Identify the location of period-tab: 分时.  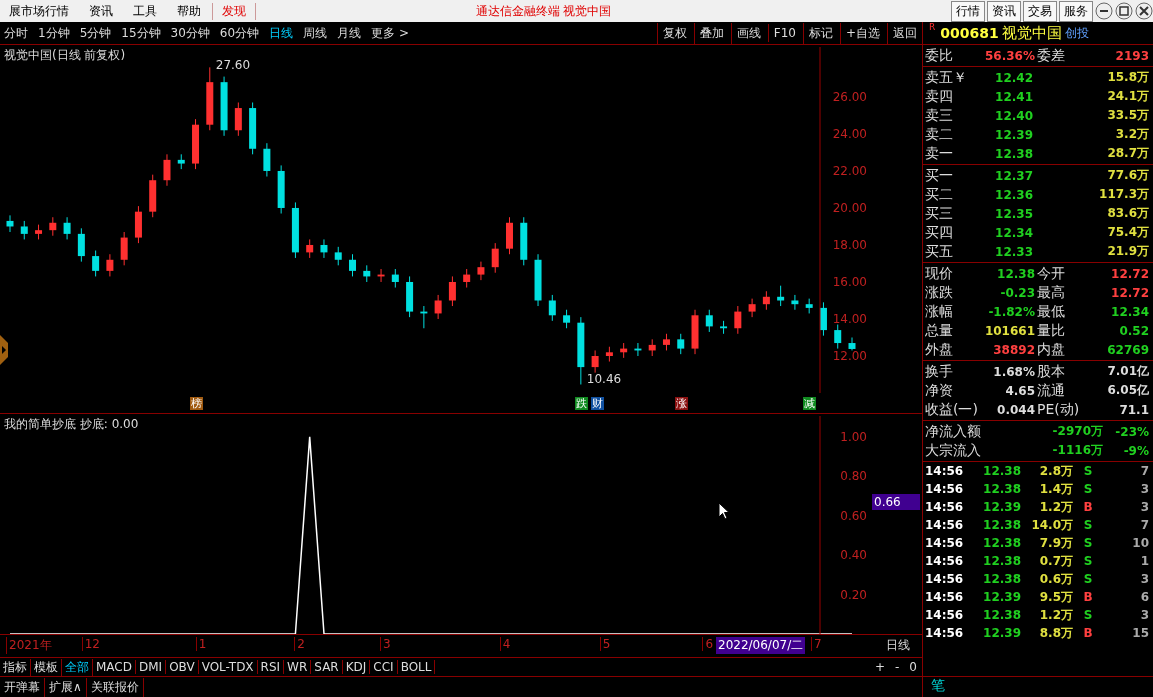
(16, 33).